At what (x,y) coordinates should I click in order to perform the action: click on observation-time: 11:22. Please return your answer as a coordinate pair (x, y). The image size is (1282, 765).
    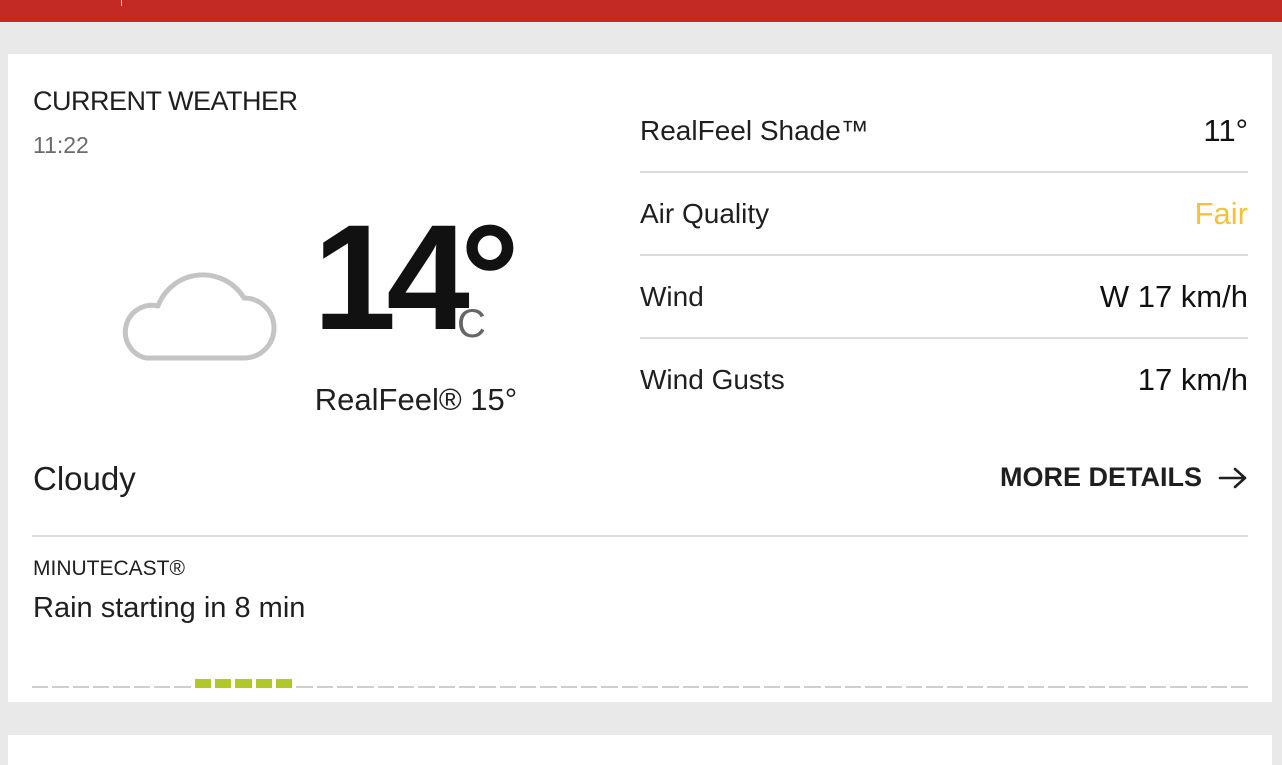
    Looking at the image, I should click on (61, 145).